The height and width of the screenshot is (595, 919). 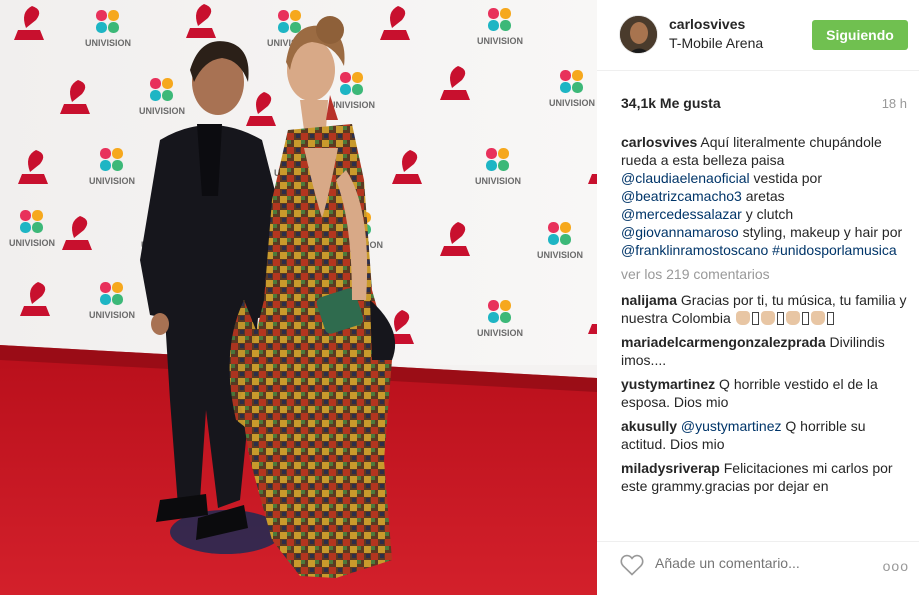 What do you see at coordinates (731, 426) in the screenshot?
I see `mention-link: @yustymartinez` at bounding box center [731, 426].